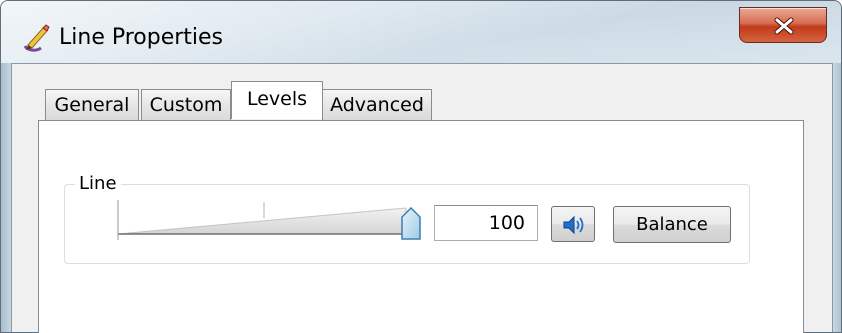 The width and height of the screenshot is (842, 333). Describe the element at coordinates (6, 197) in the screenshot. I see `window-frame-left` at that location.